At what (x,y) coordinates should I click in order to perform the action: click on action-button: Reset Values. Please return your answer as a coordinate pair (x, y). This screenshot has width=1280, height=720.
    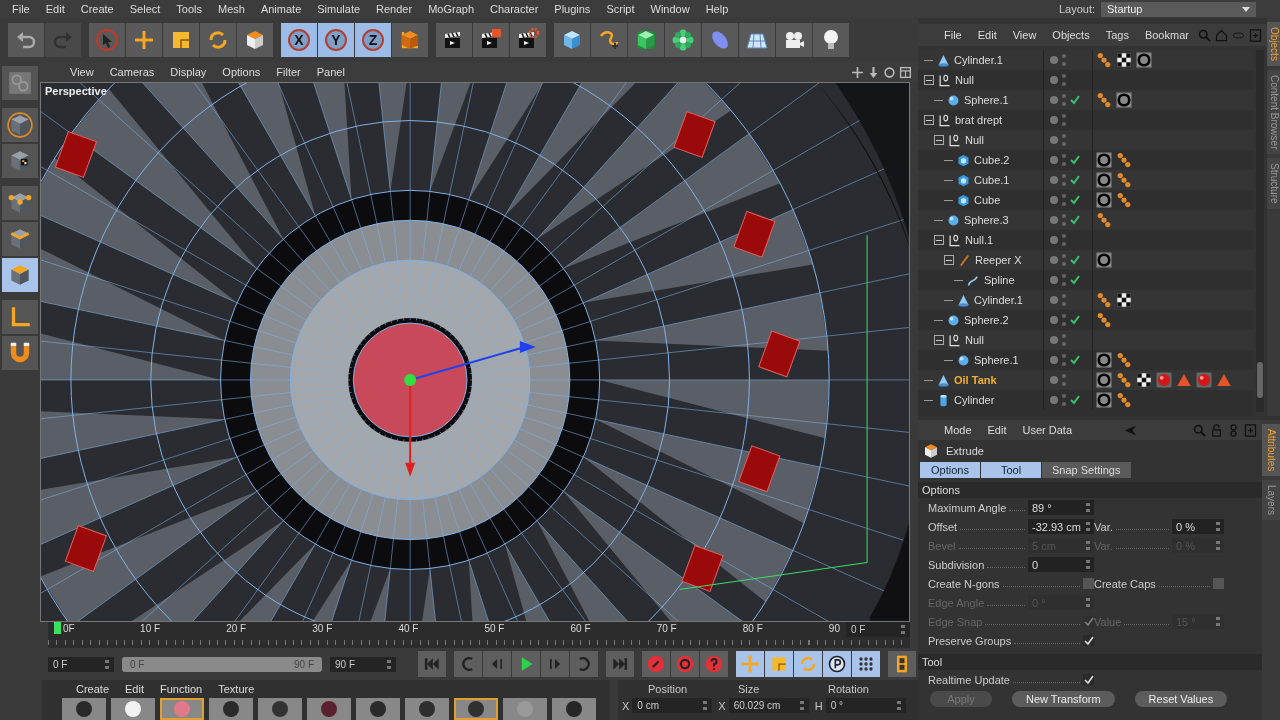
    Looking at the image, I should click on (1181, 699).